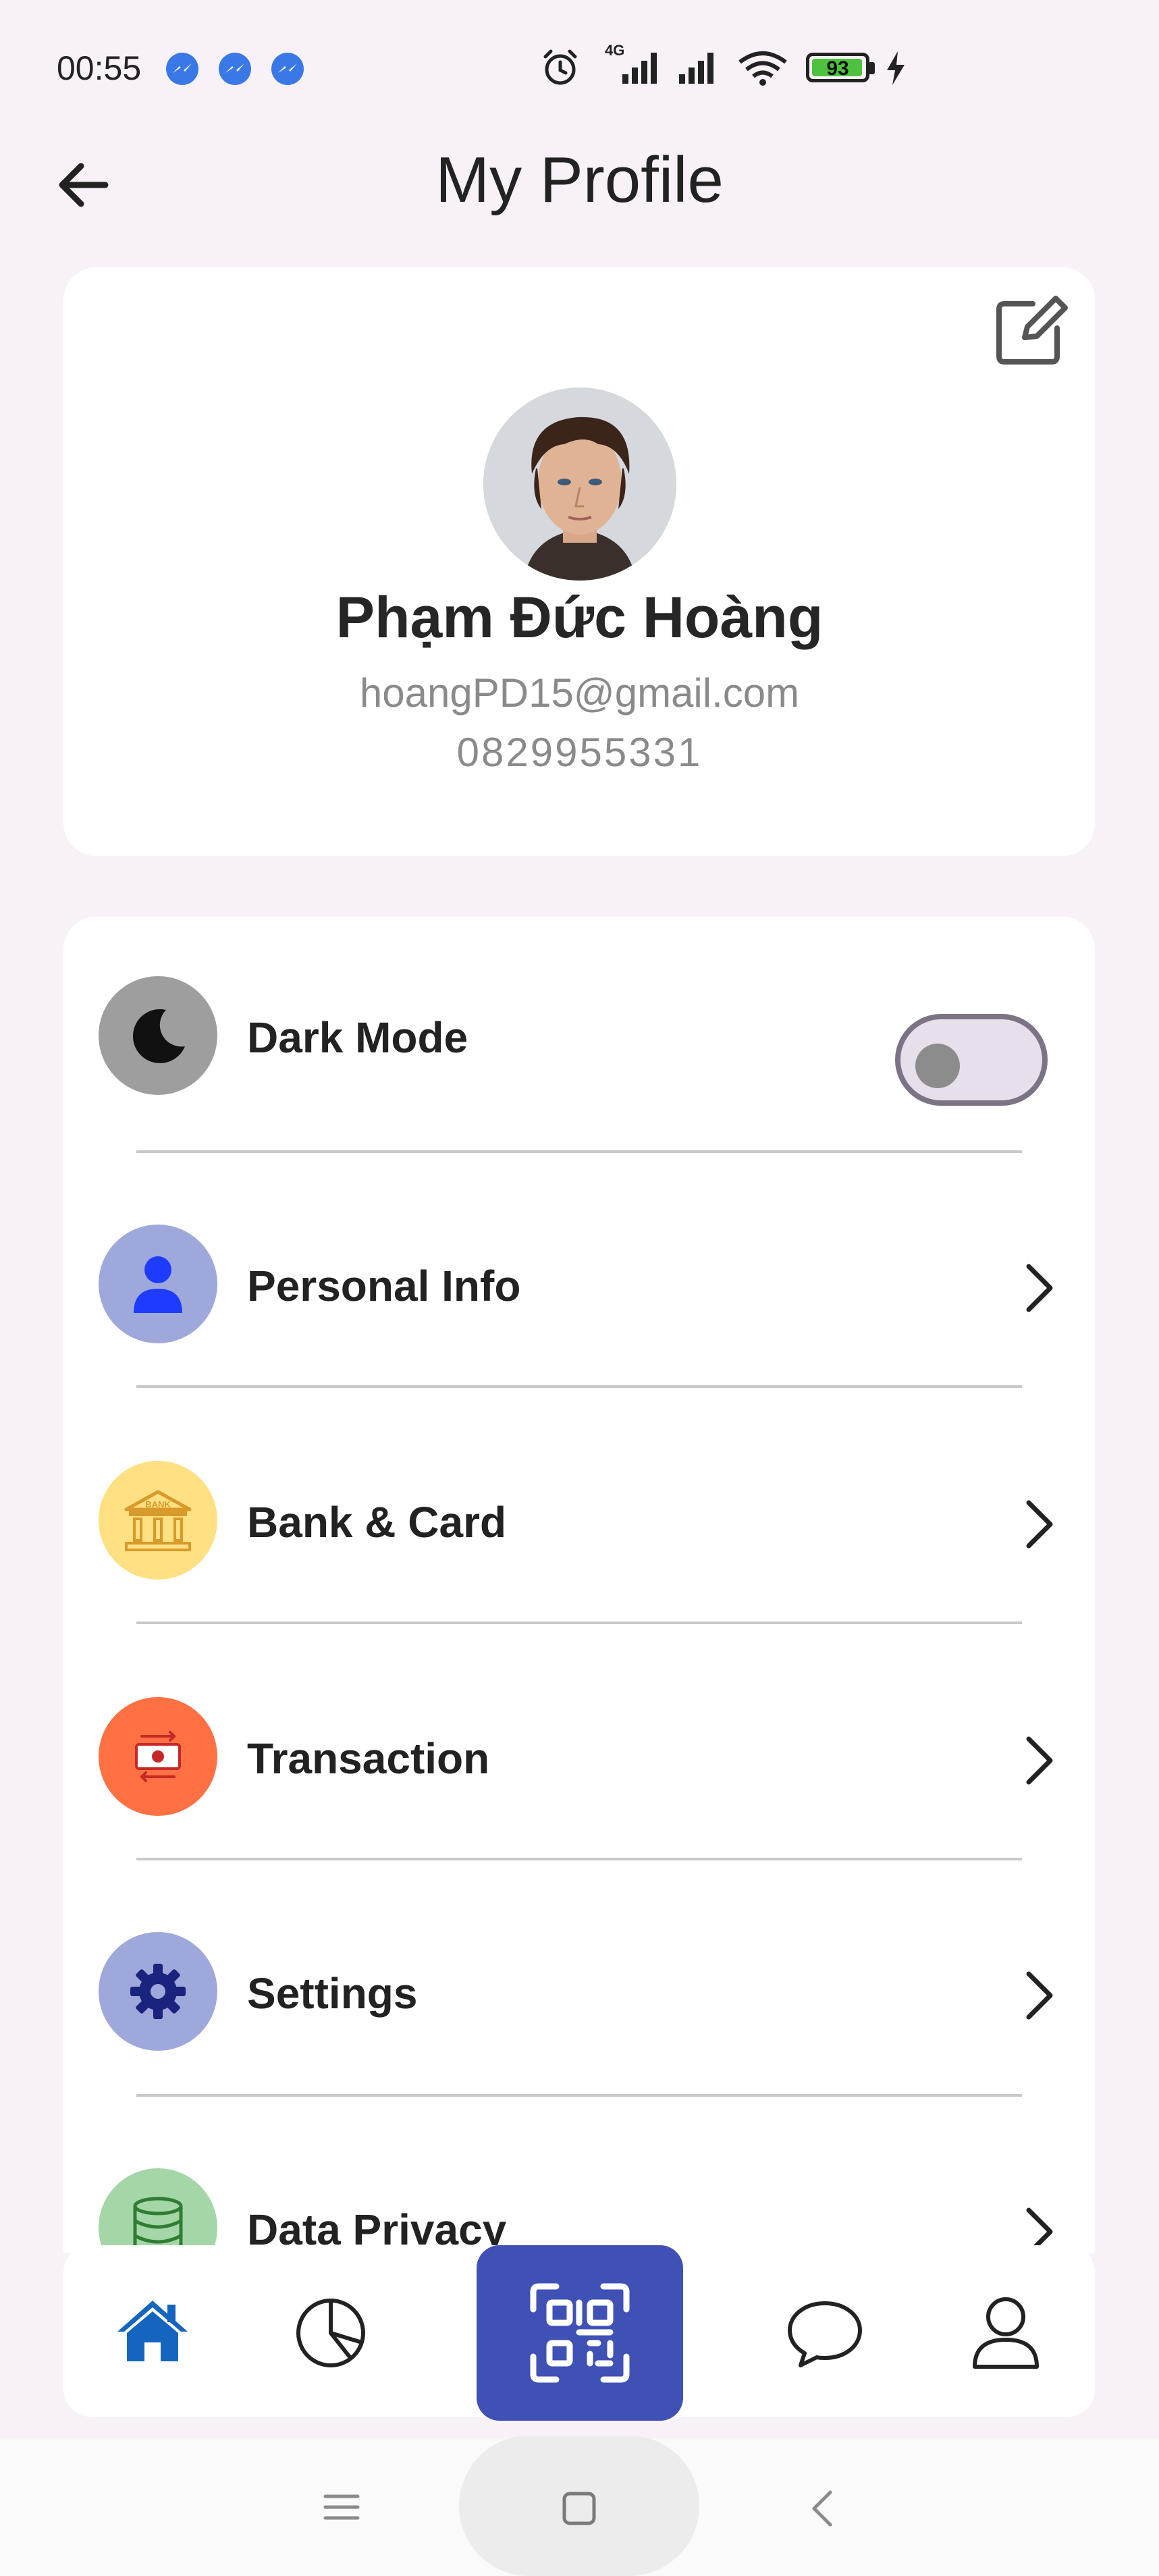 The width and height of the screenshot is (1159, 2576). What do you see at coordinates (560, 67) in the screenshot?
I see `alarm-icon` at bounding box center [560, 67].